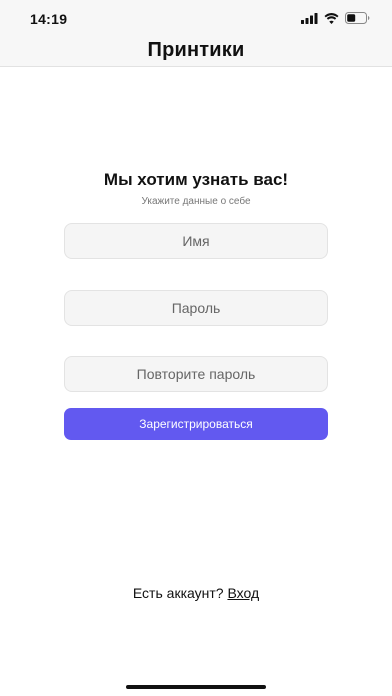 The image size is (392, 696). I want to click on app-title: Принтики, so click(196, 49).